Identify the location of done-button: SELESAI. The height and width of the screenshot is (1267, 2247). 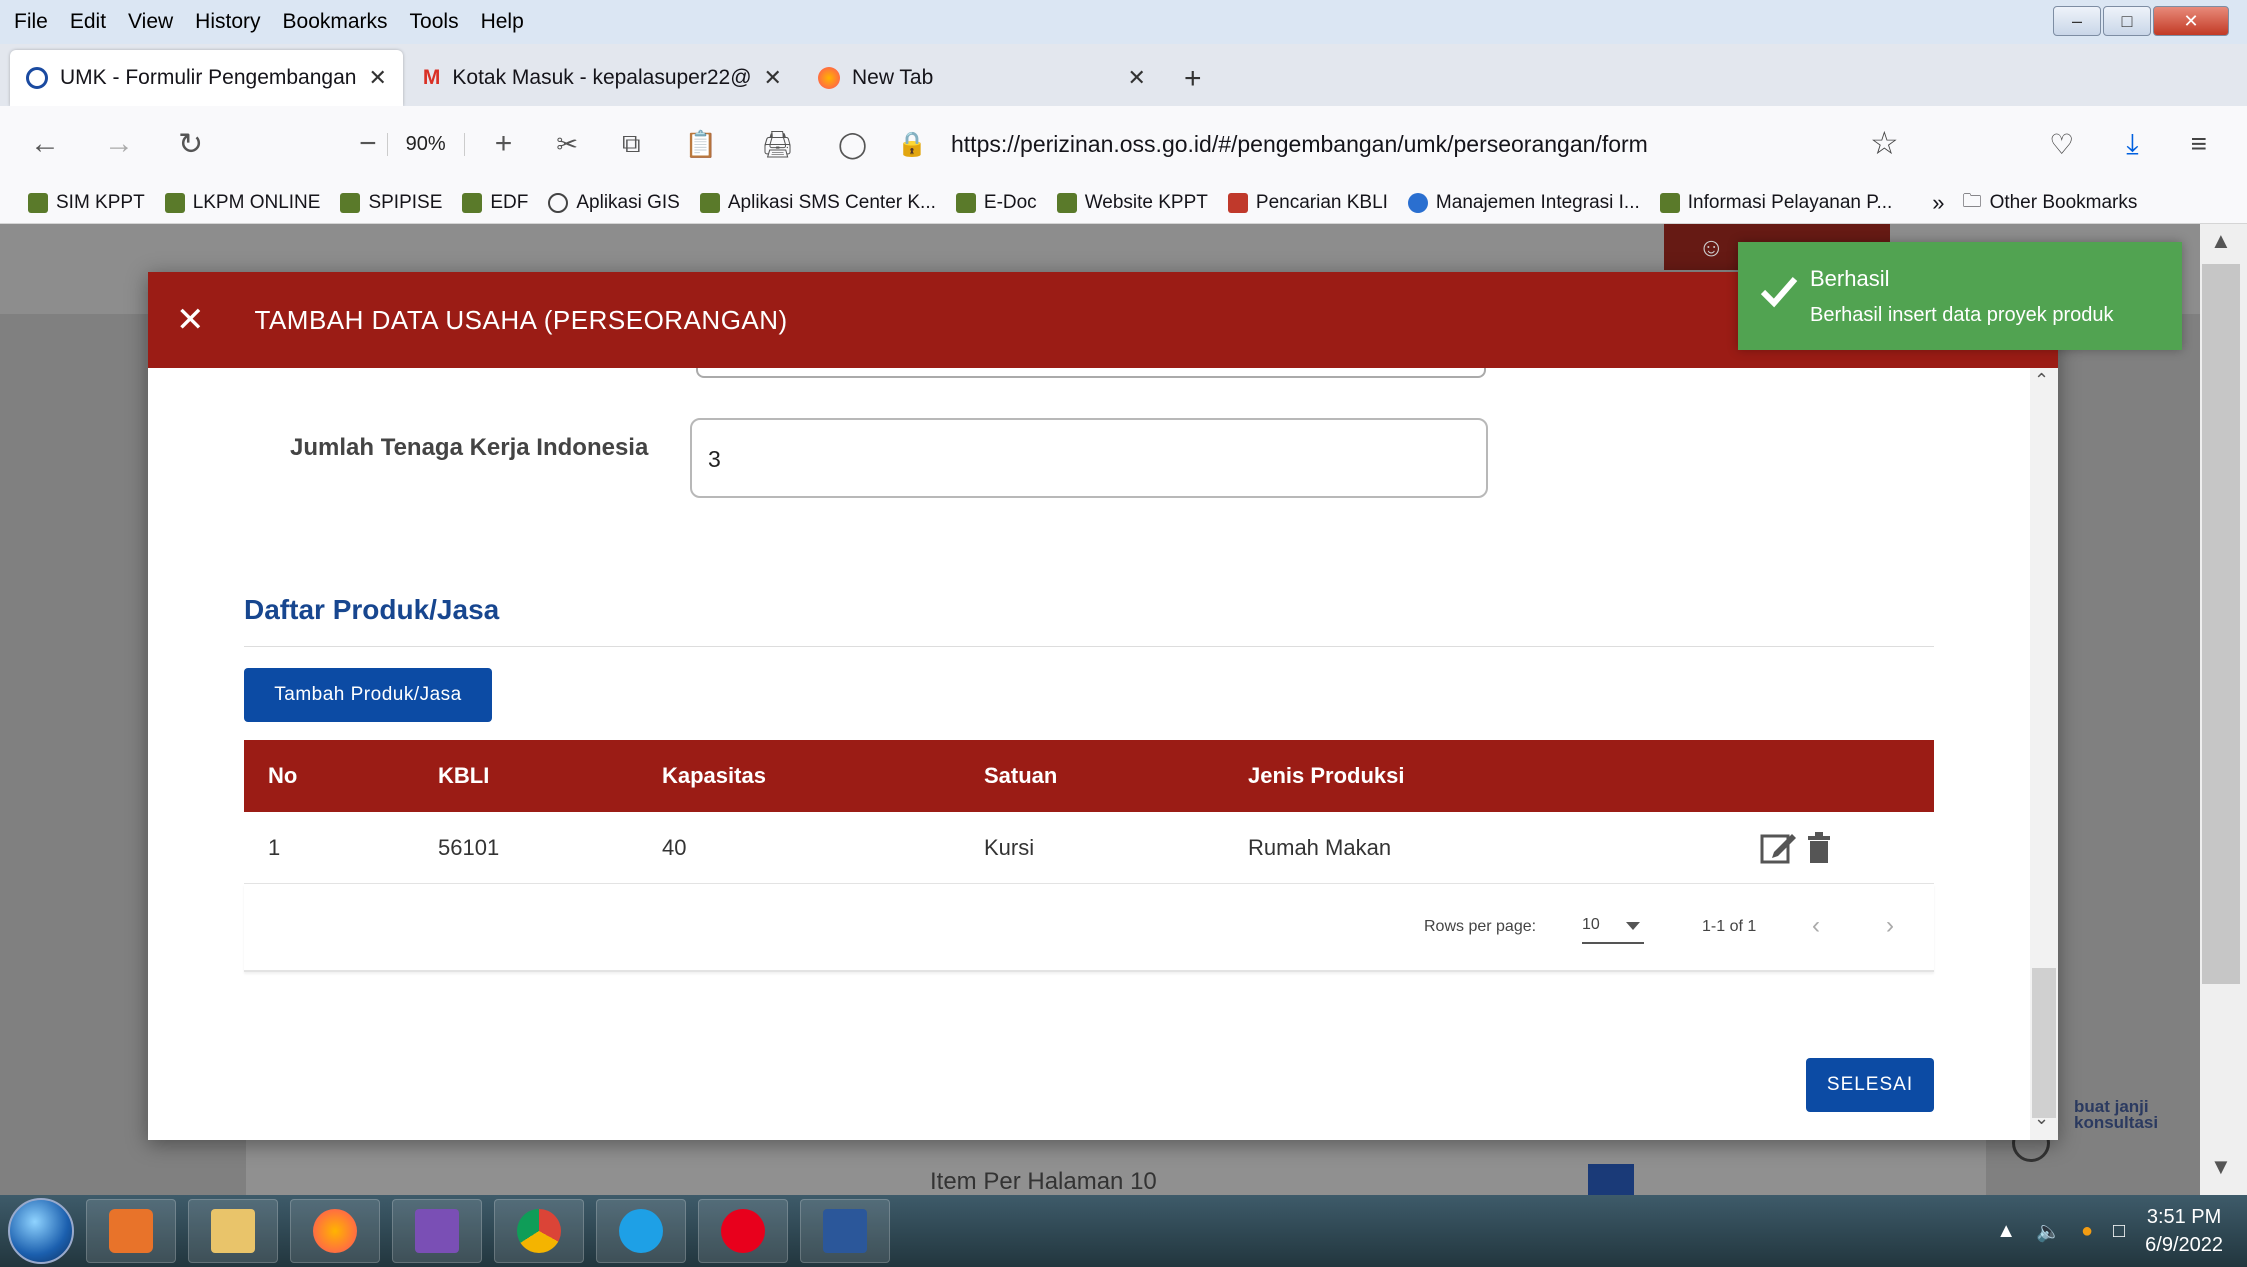
(1870, 1085).